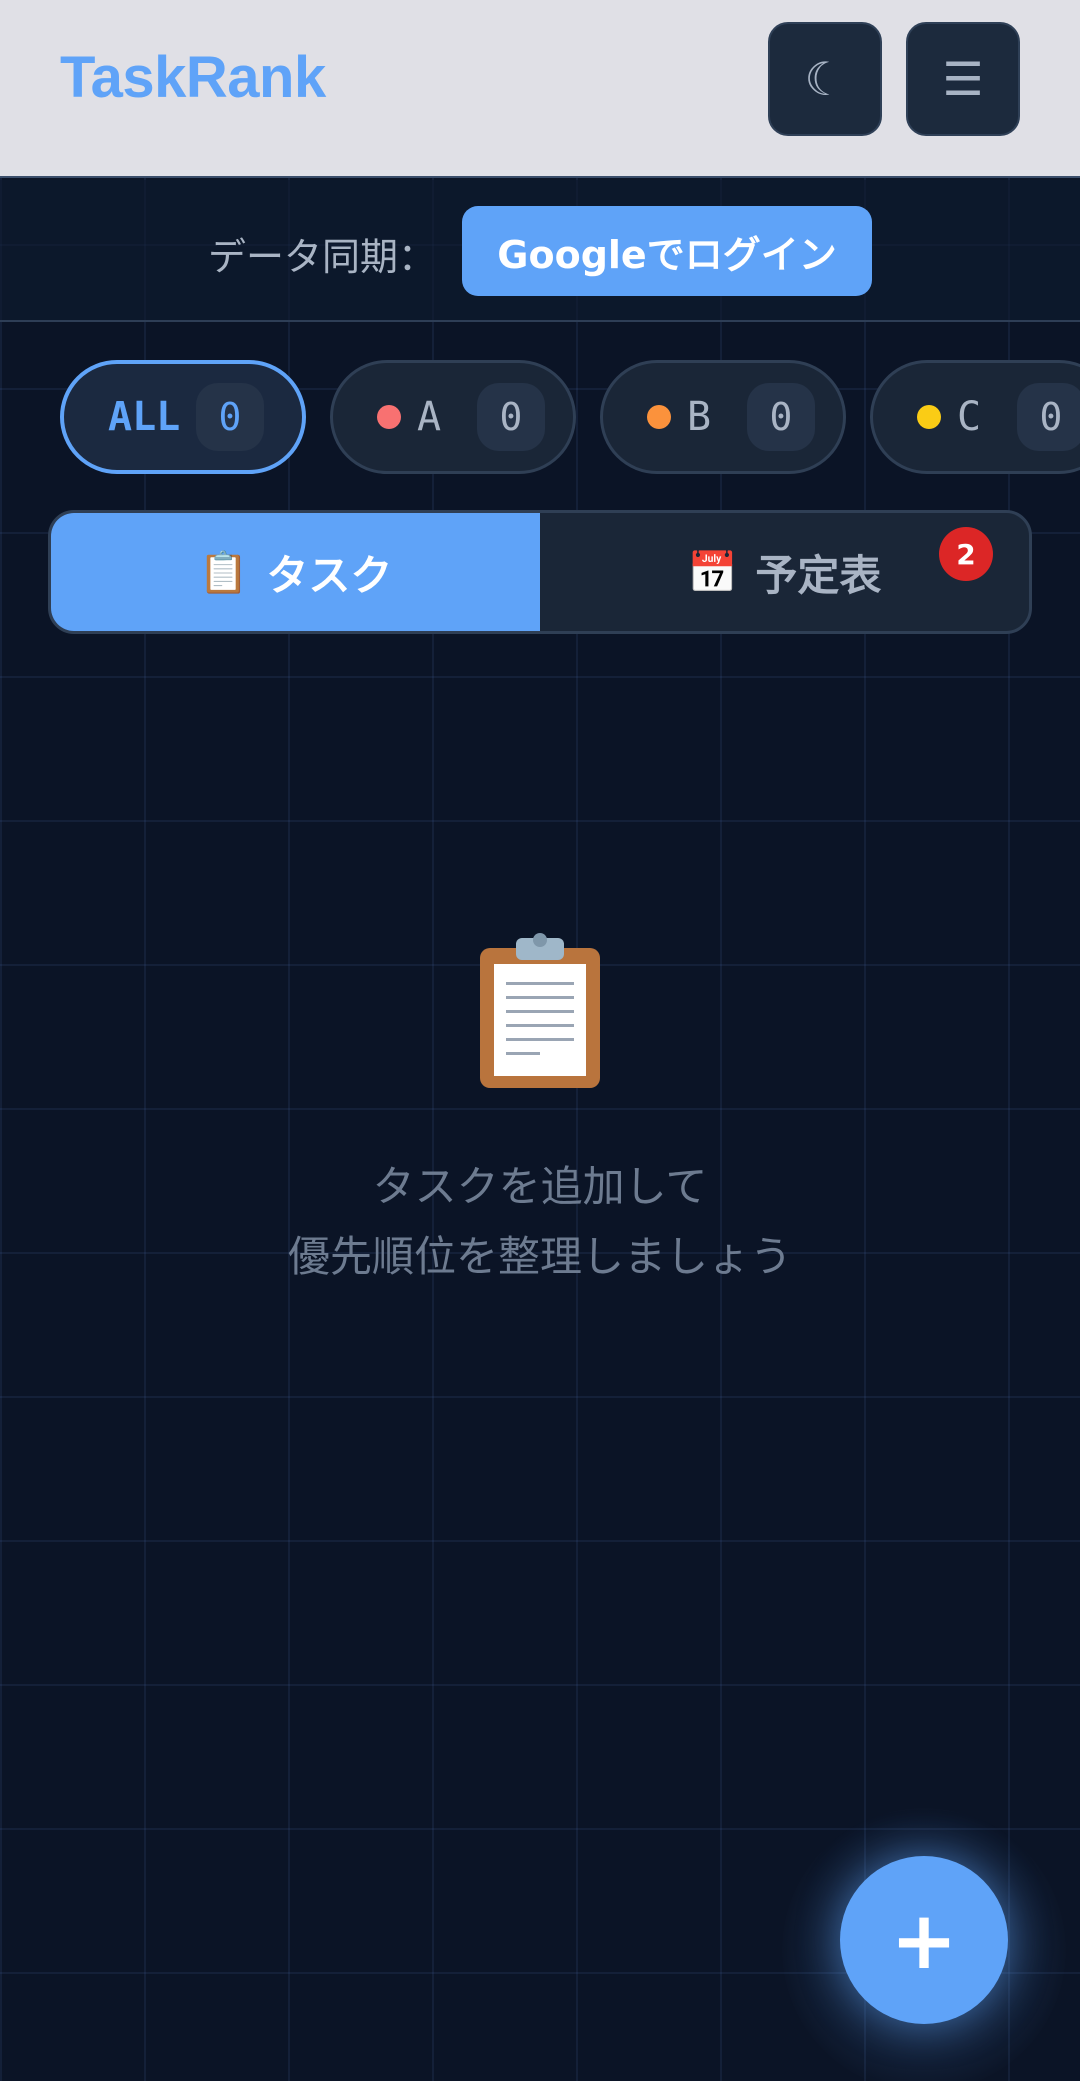  I want to click on app-header: TaskRank ☾ ☰, so click(540, 89).